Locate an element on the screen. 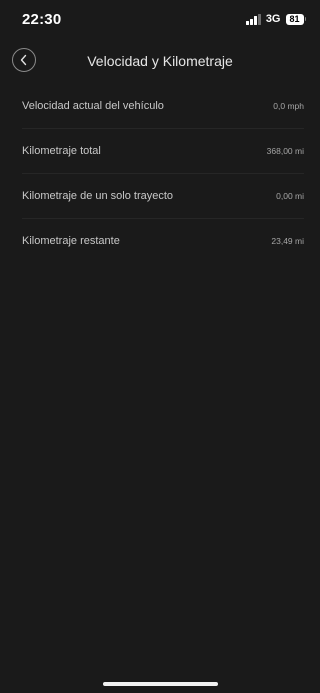  nav-header: Velocidad y Kilometraje is located at coordinates (160, 61).